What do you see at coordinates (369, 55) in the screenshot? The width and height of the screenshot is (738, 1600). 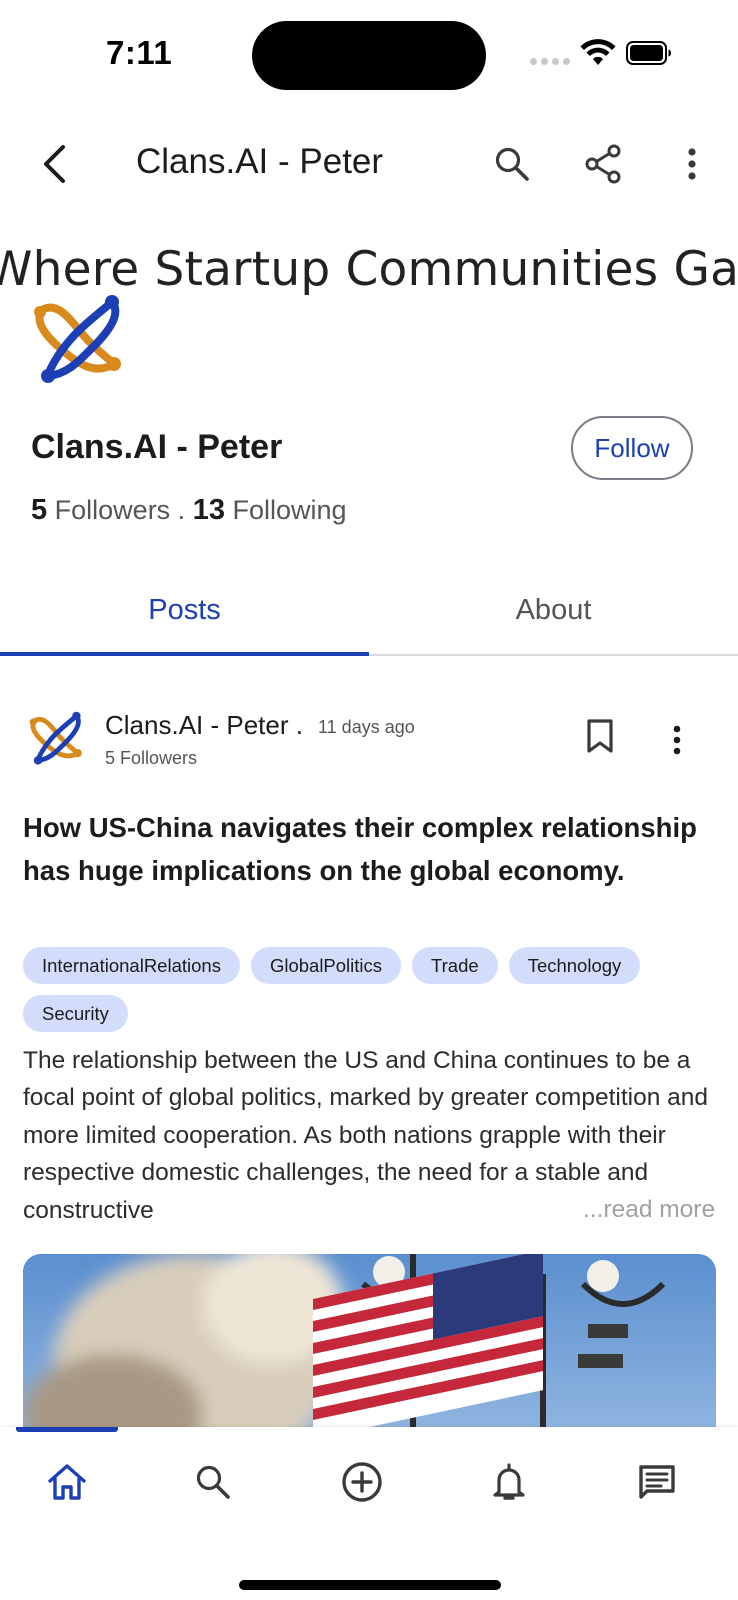 I see `dynamic-island` at bounding box center [369, 55].